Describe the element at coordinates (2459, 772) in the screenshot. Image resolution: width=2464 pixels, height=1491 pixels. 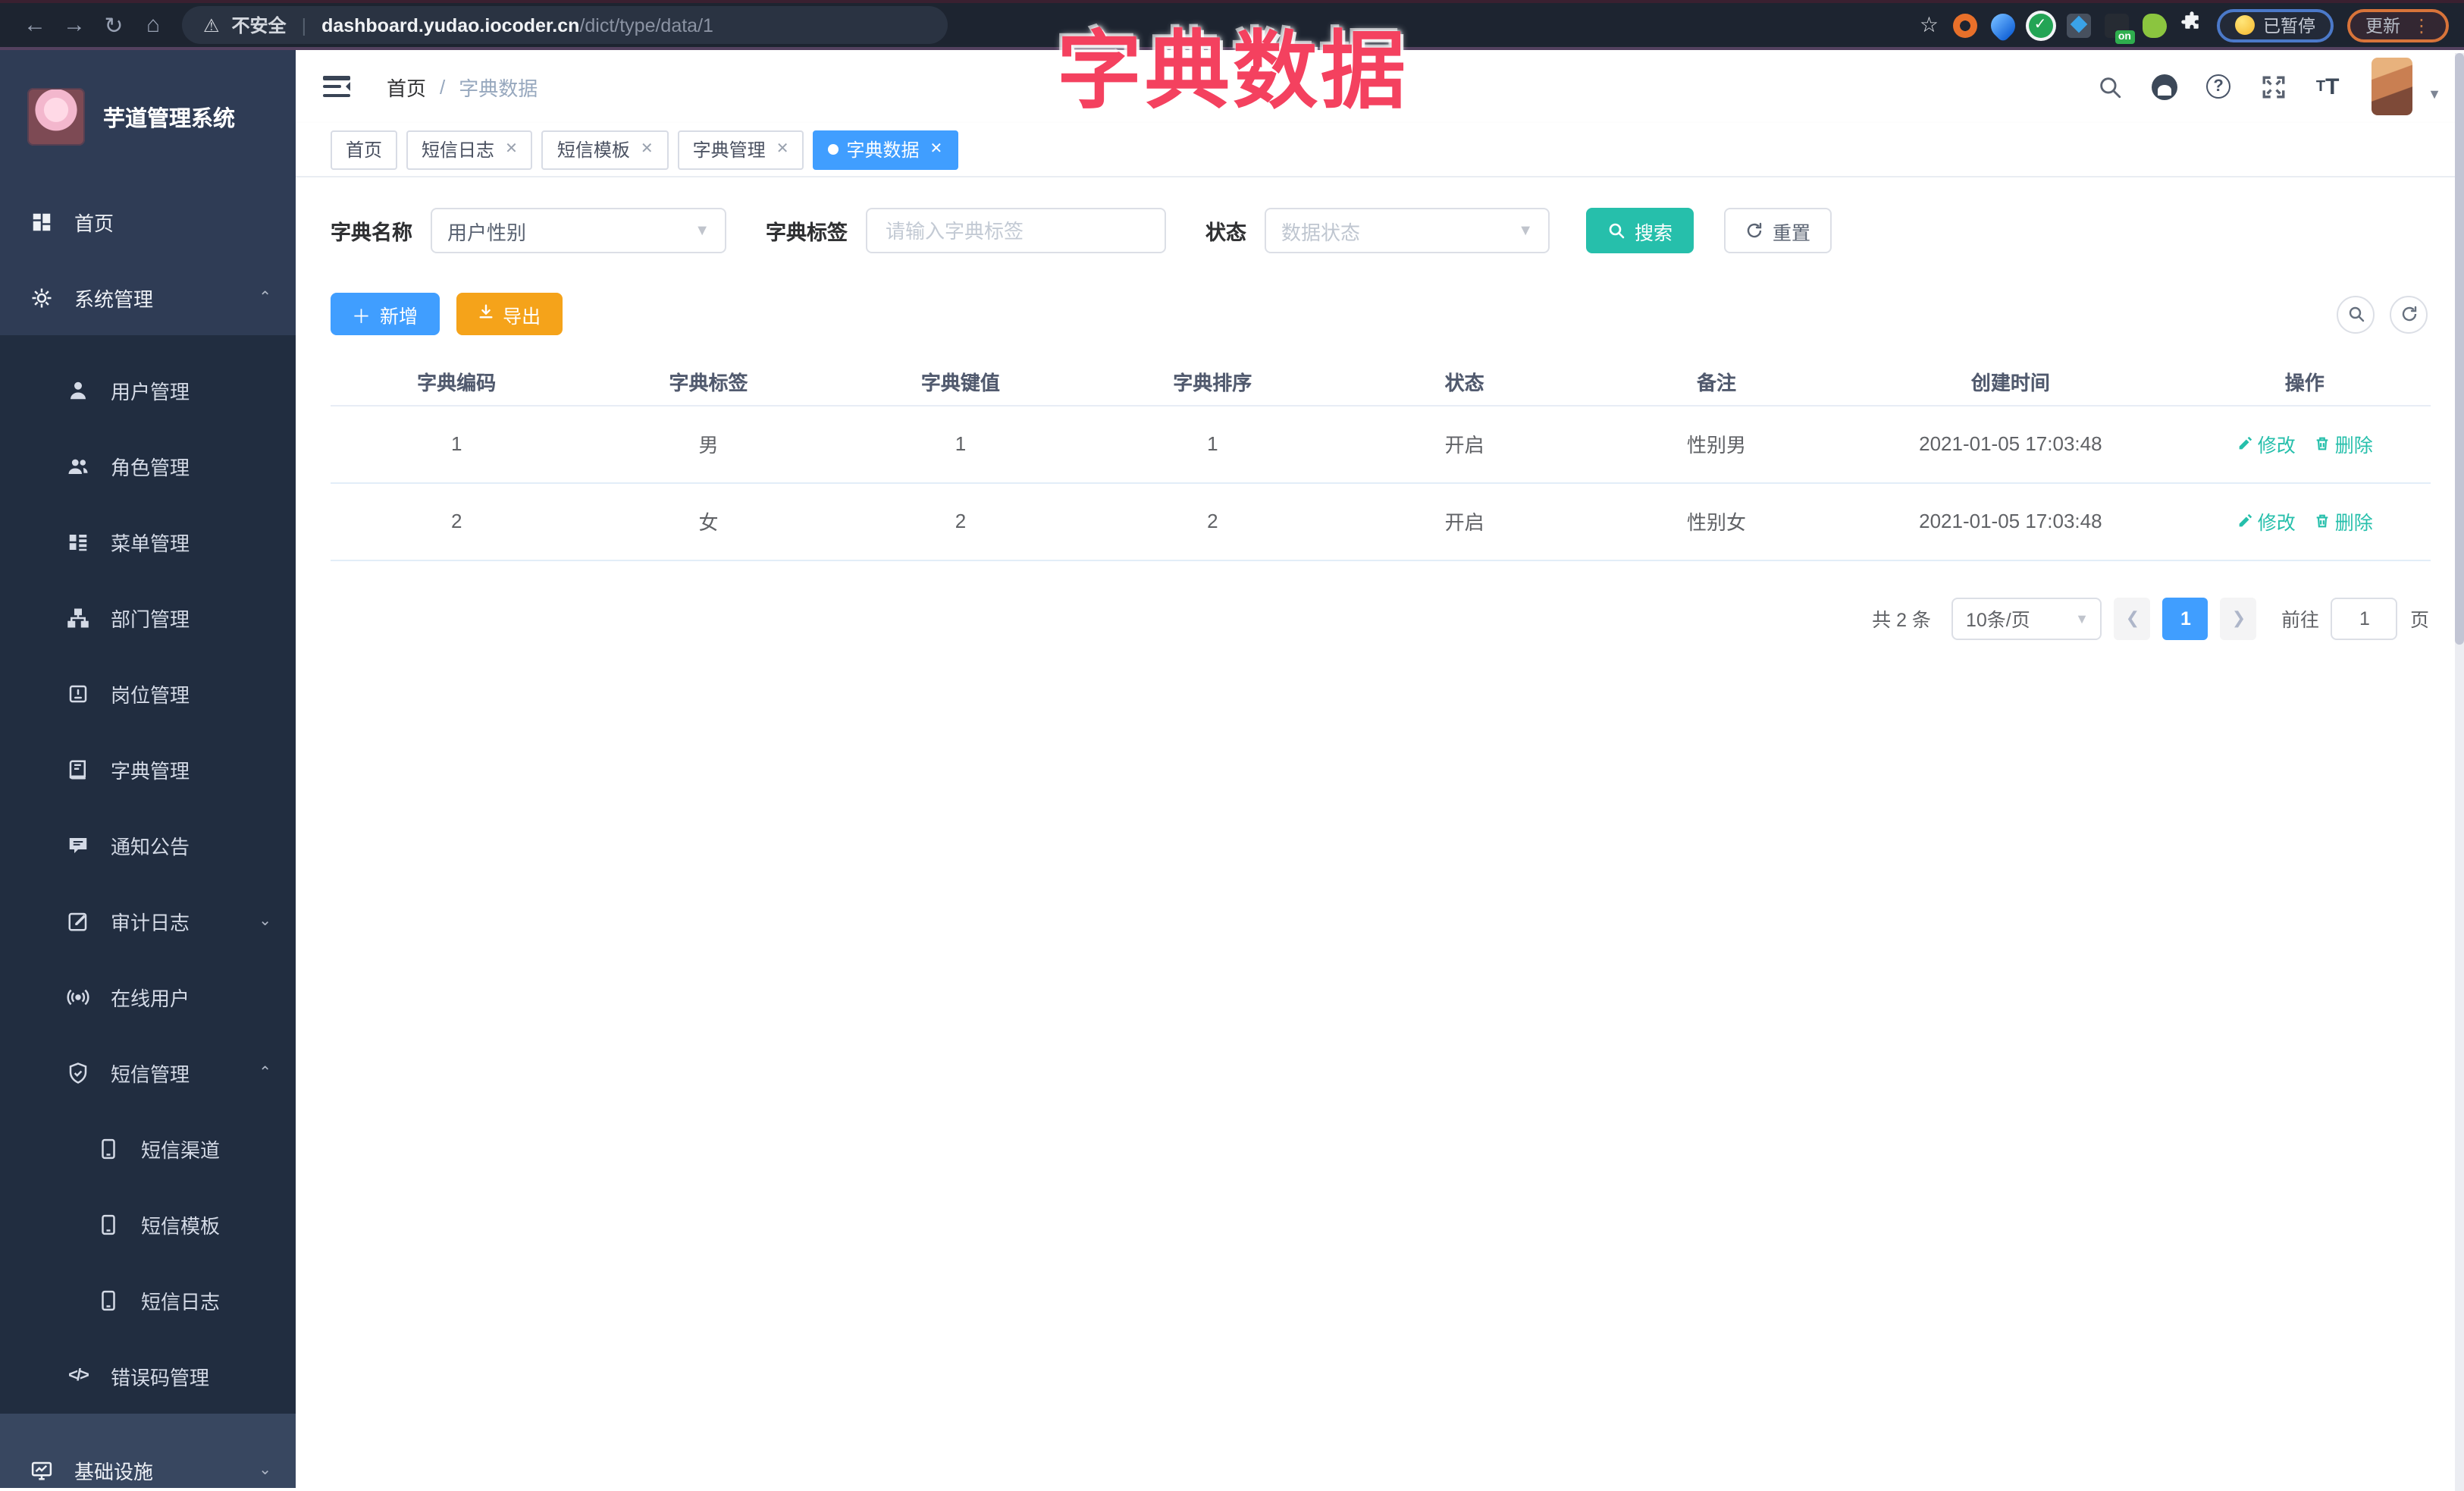
I see `window-scrollbar` at that location.